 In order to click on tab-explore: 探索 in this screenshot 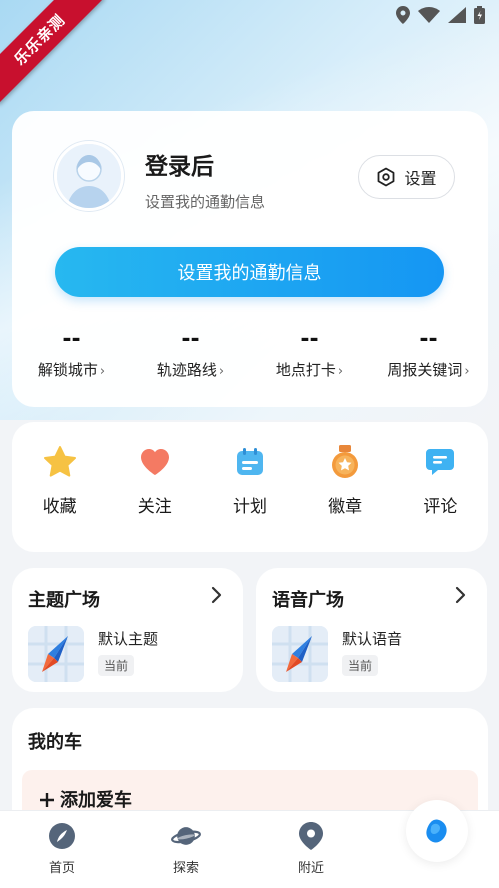, I will do `click(186, 848)`.